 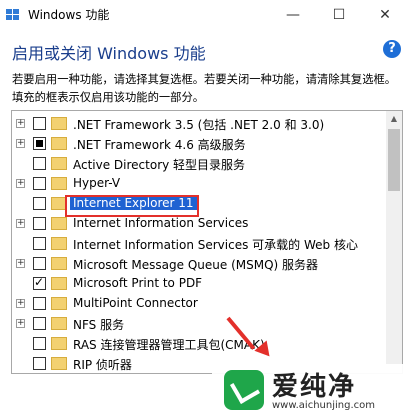 What do you see at coordinates (159, 165) in the screenshot?
I see `feature-label: Active Directory 轻型目录服务` at bounding box center [159, 165].